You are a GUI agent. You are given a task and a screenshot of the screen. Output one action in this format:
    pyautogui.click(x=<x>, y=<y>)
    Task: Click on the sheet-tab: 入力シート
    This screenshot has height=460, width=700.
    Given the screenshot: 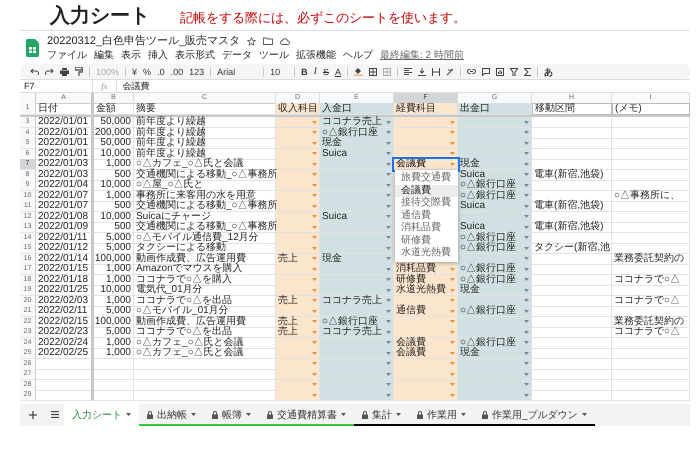 What is the action you would take?
    pyautogui.click(x=101, y=415)
    